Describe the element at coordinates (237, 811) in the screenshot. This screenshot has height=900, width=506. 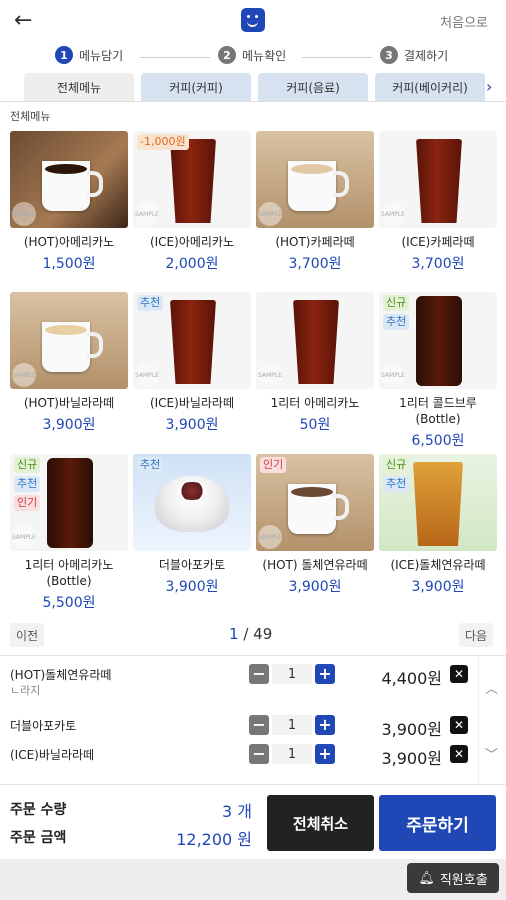
I see `qty-total: 3 개` at that location.